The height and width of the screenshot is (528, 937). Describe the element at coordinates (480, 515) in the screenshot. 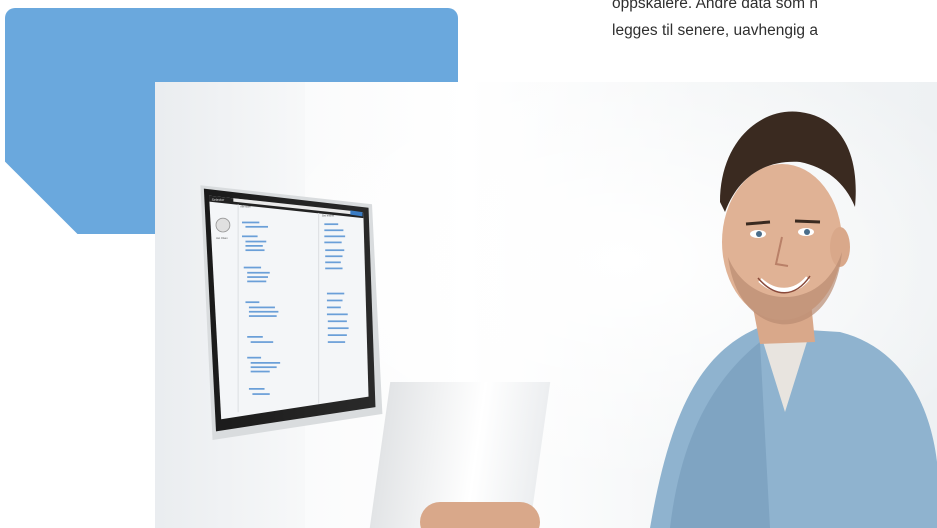

I see `hand` at that location.